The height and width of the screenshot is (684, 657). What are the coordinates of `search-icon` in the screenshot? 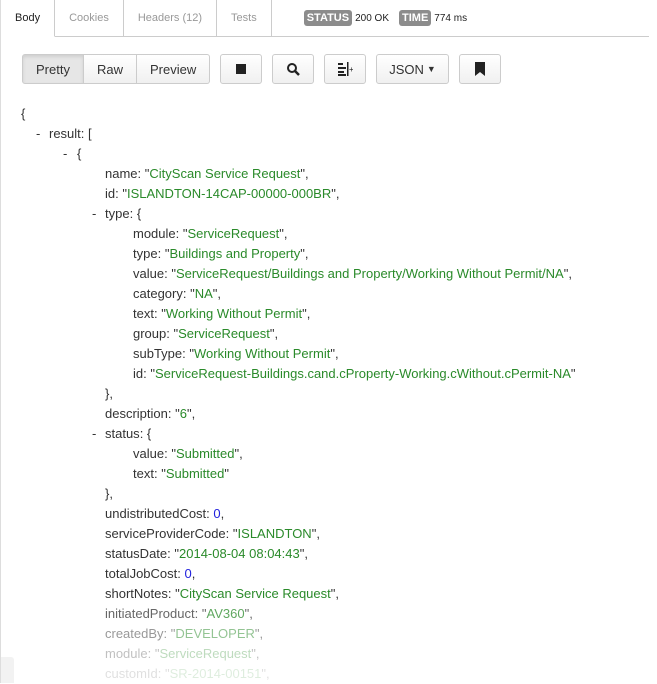 It's located at (294, 69).